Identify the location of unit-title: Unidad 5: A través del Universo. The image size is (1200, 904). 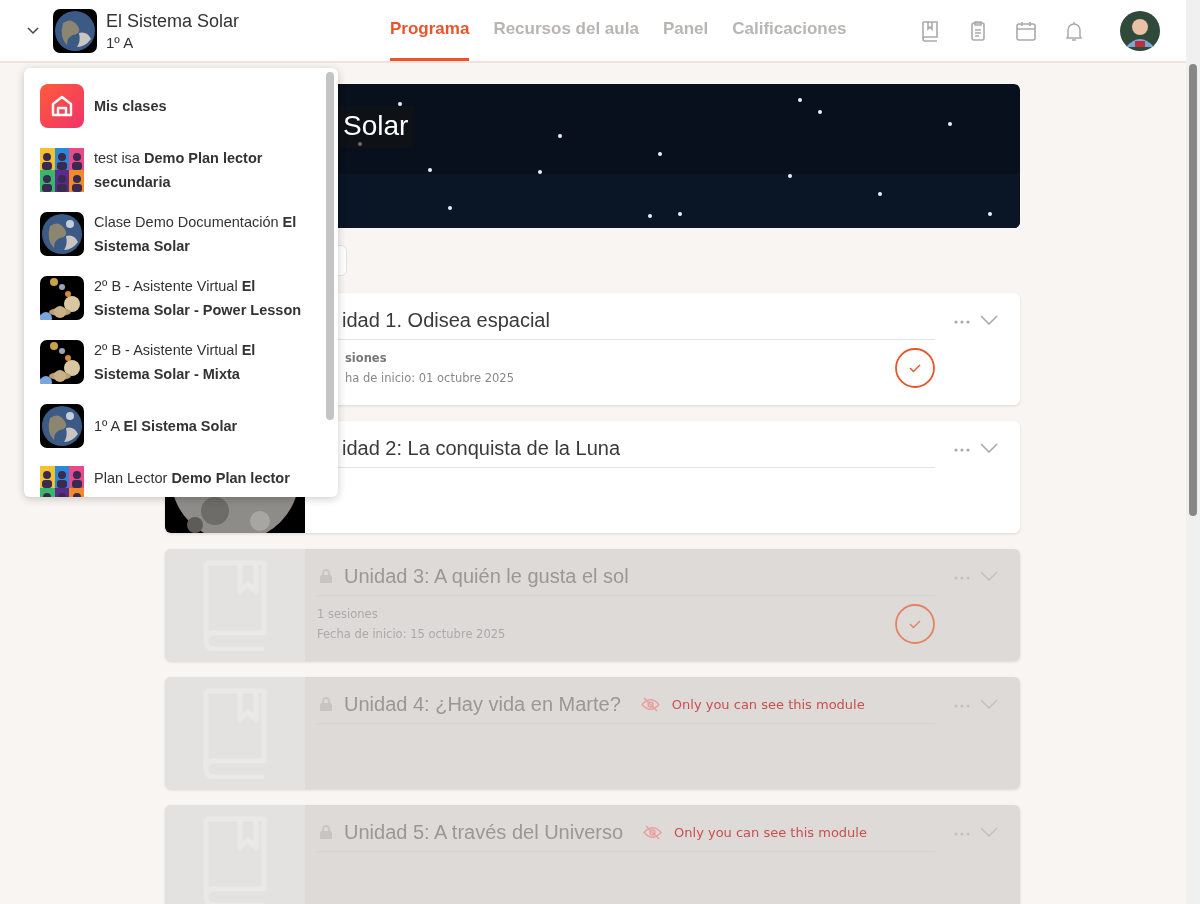
(484, 832).